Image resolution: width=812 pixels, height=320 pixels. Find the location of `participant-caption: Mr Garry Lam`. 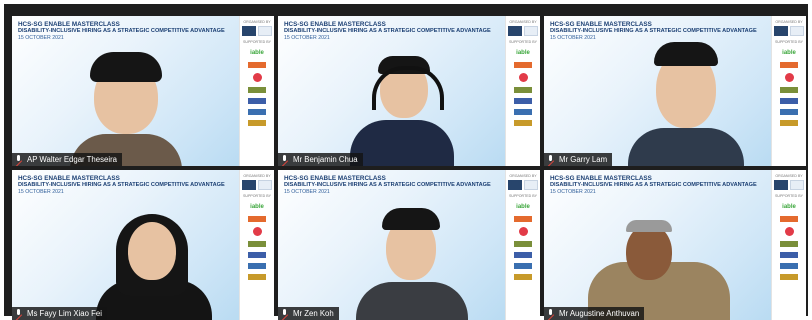

participant-caption: Mr Garry Lam is located at coordinates (578, 159).